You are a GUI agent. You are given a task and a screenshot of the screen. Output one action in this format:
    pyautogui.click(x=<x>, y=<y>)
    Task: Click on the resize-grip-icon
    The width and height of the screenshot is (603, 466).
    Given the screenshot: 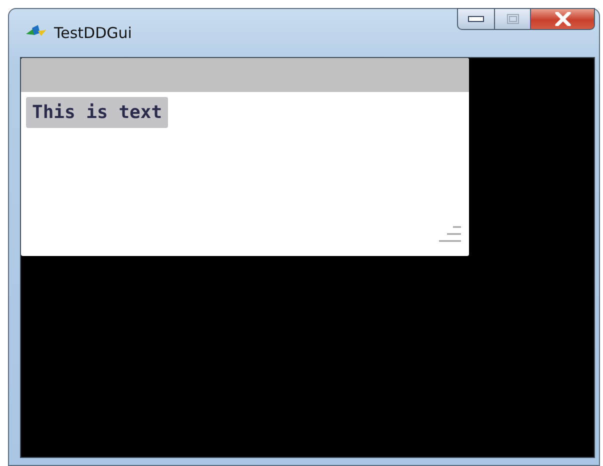 What is the action you would take?
    pyautogui.click(x=449, y=234)
    